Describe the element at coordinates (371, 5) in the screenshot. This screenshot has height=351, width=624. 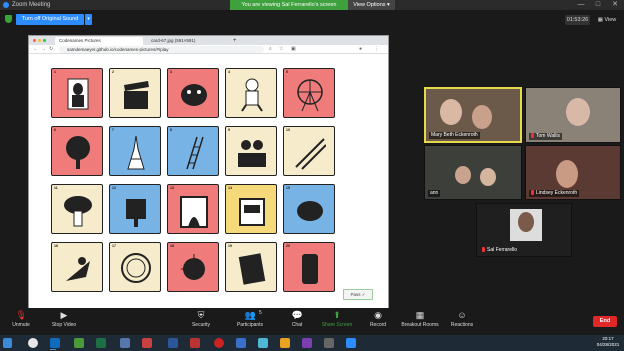
I see `view-options-button: View Options ▾` at that location.